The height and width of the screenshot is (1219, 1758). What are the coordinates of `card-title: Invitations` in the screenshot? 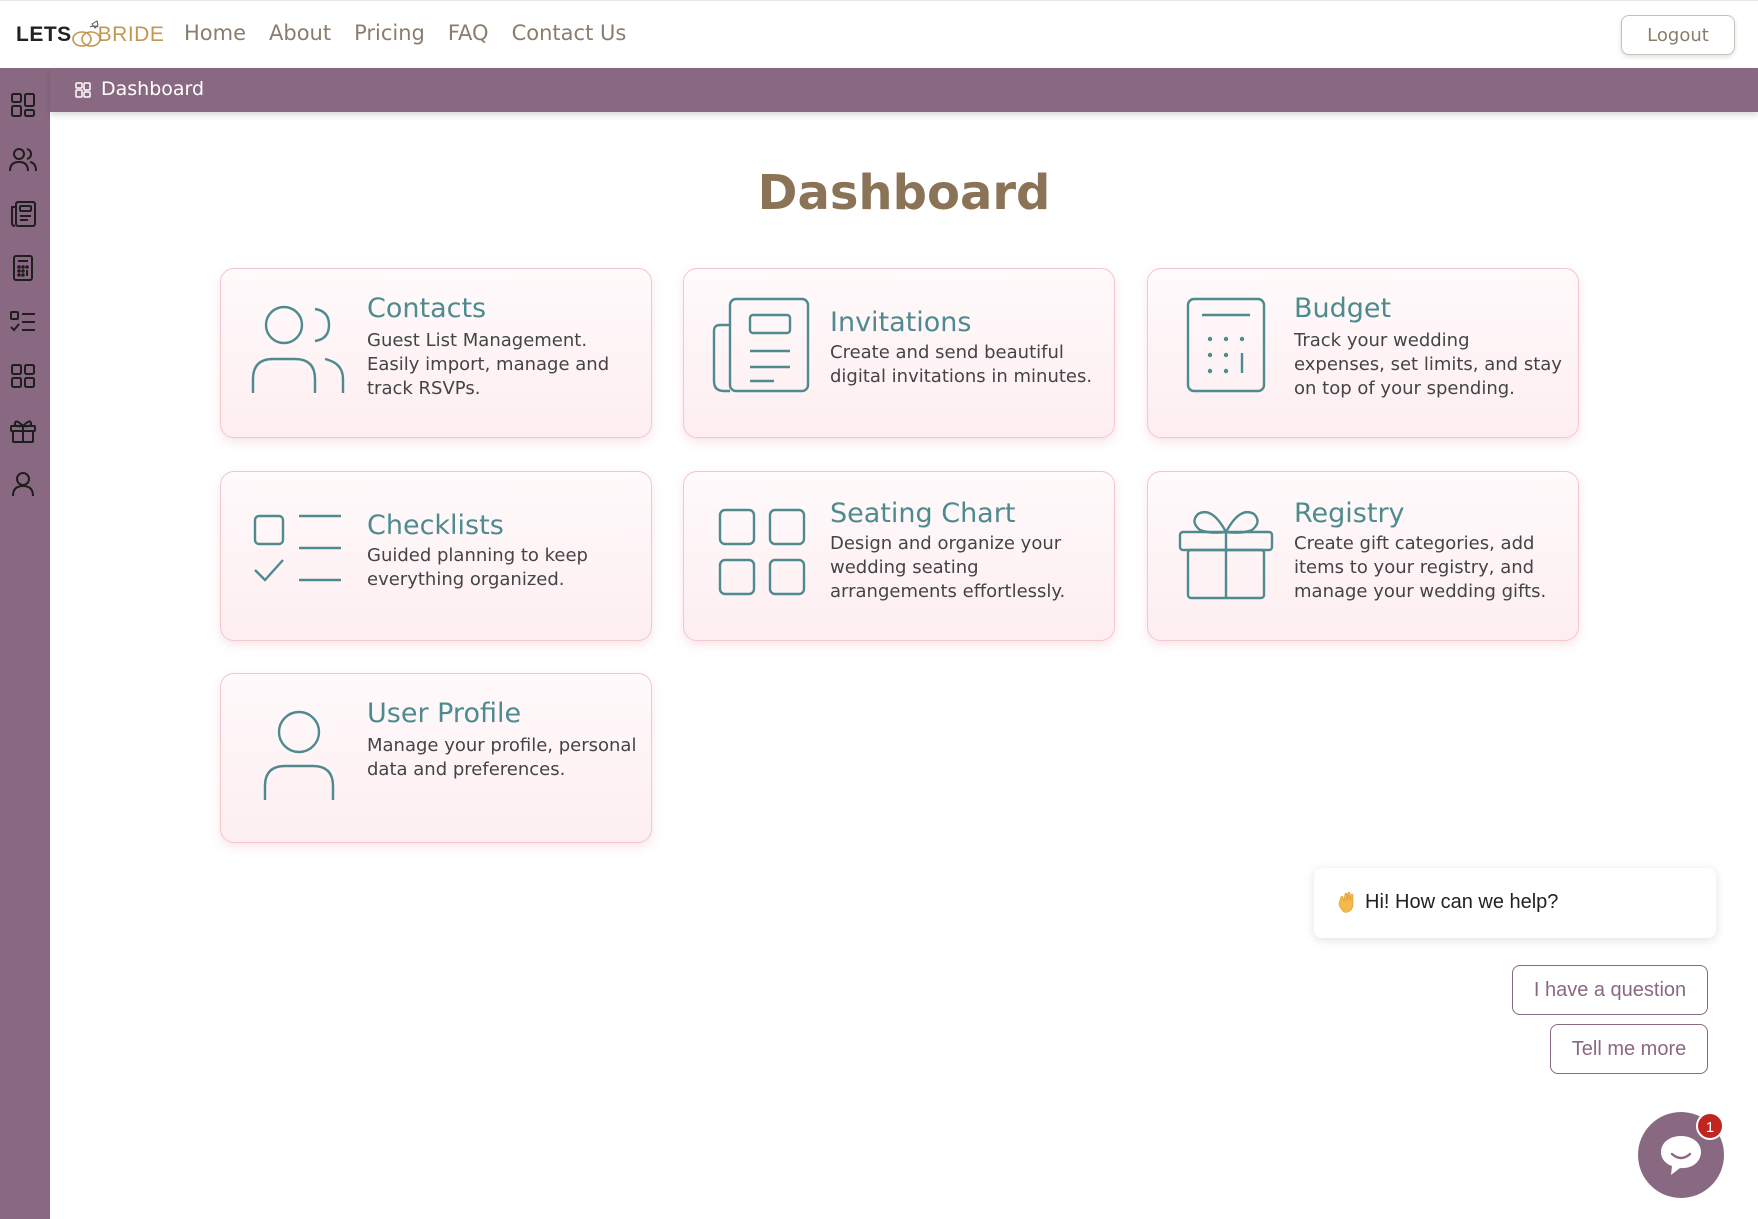 It's located at (901, 322).